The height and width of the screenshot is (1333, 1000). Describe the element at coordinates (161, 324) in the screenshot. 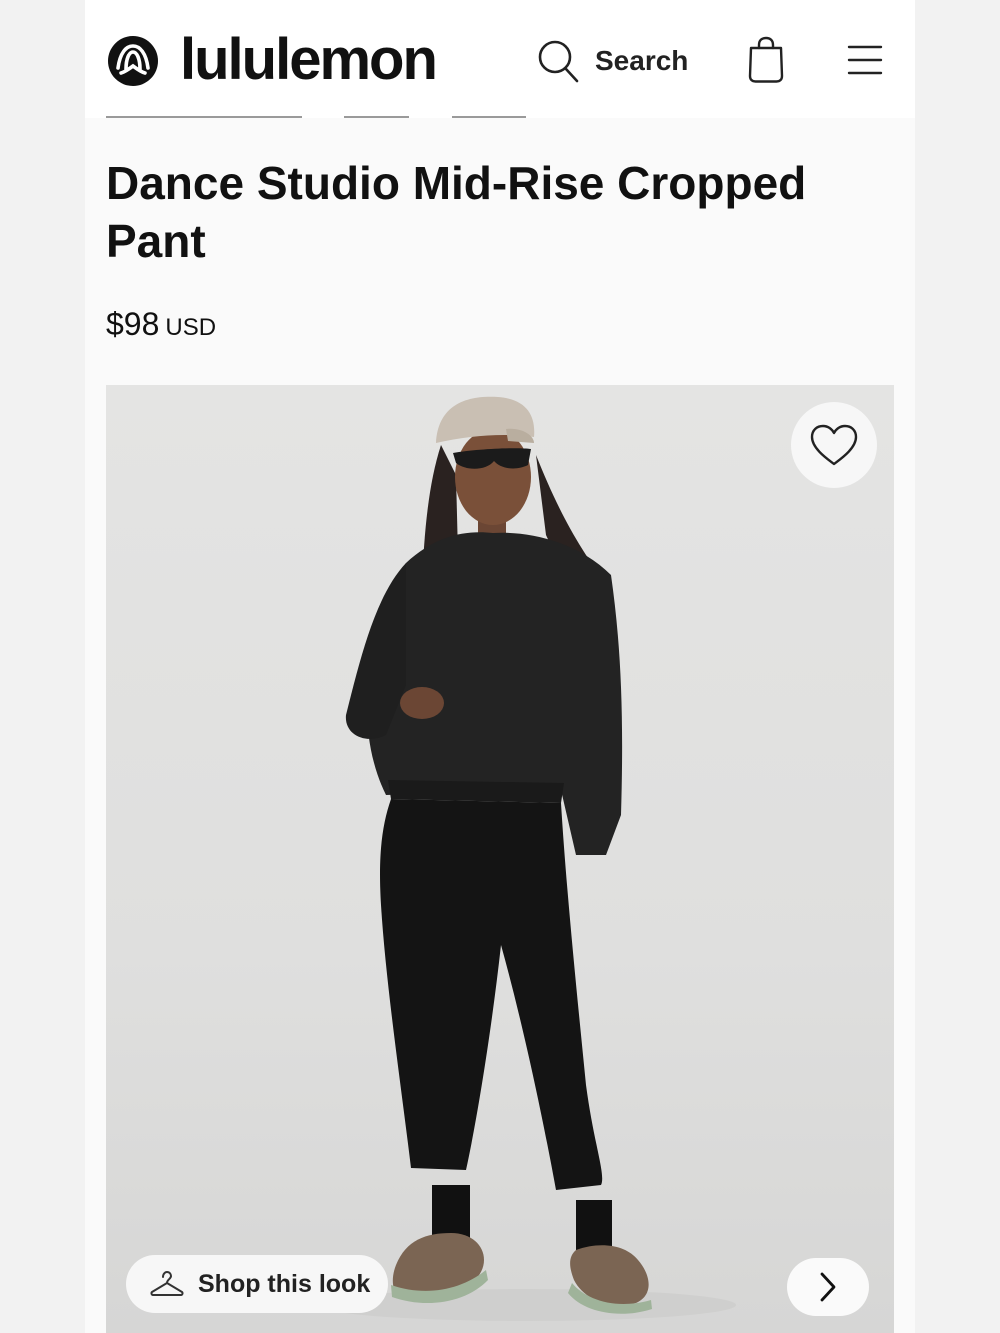

I see `product-price: $98 USD` at that location.